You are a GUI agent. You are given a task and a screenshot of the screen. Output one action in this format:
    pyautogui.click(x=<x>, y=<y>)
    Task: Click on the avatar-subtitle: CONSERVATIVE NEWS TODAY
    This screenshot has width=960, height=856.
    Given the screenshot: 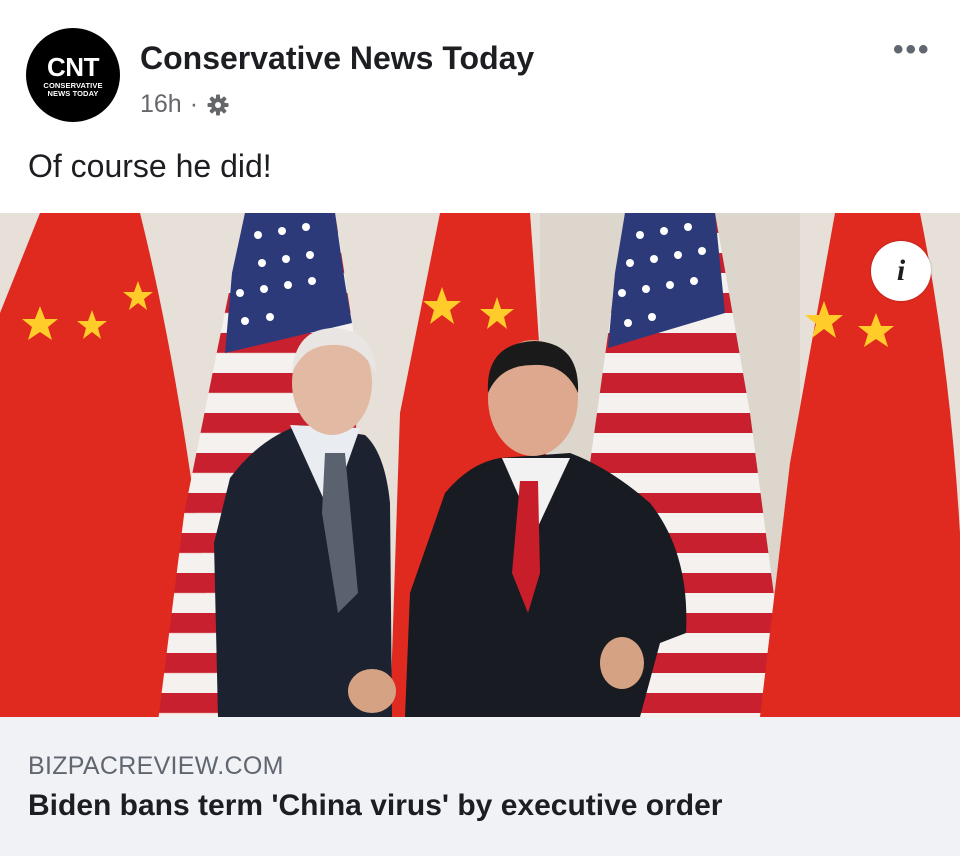 What is the action you would take?
    pyautogui.click(x=73, y=90)
    